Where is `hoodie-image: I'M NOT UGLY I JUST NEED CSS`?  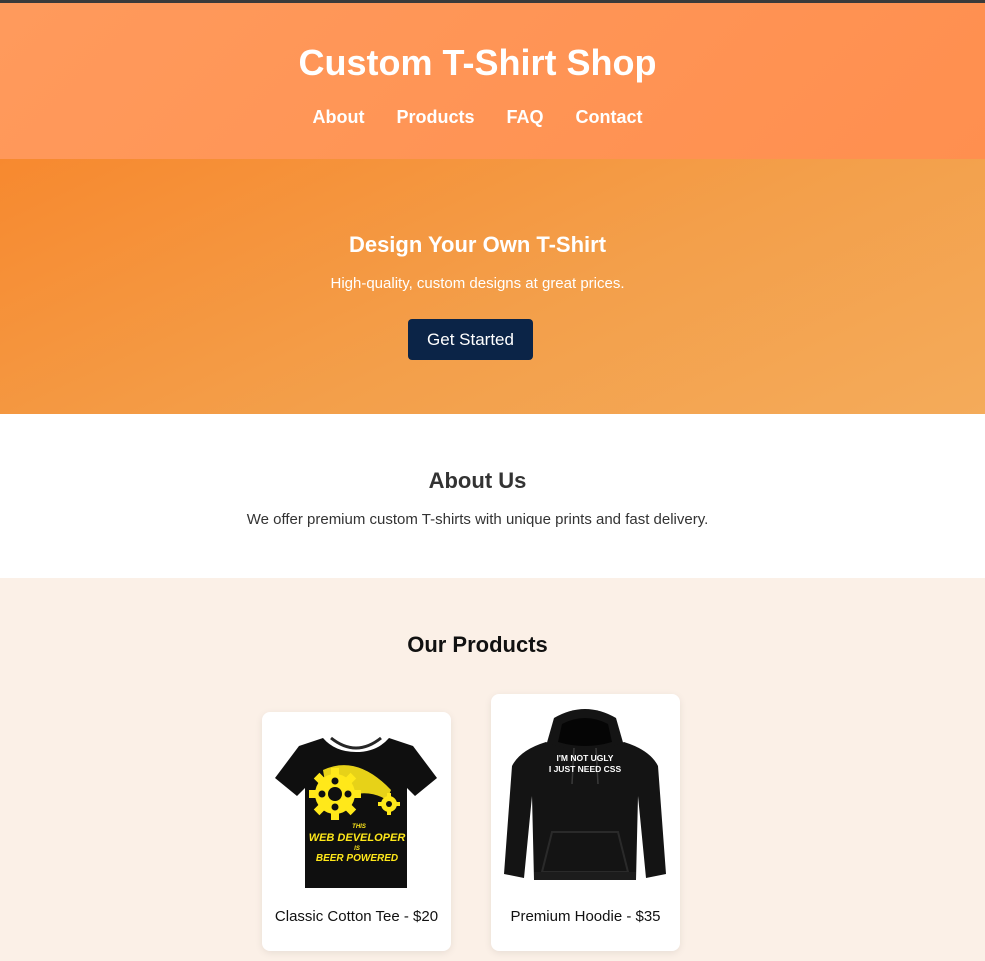
hoodie-image: I'M NOT UGLY I JUST NEED CSS is located at coordinates (585, 794).